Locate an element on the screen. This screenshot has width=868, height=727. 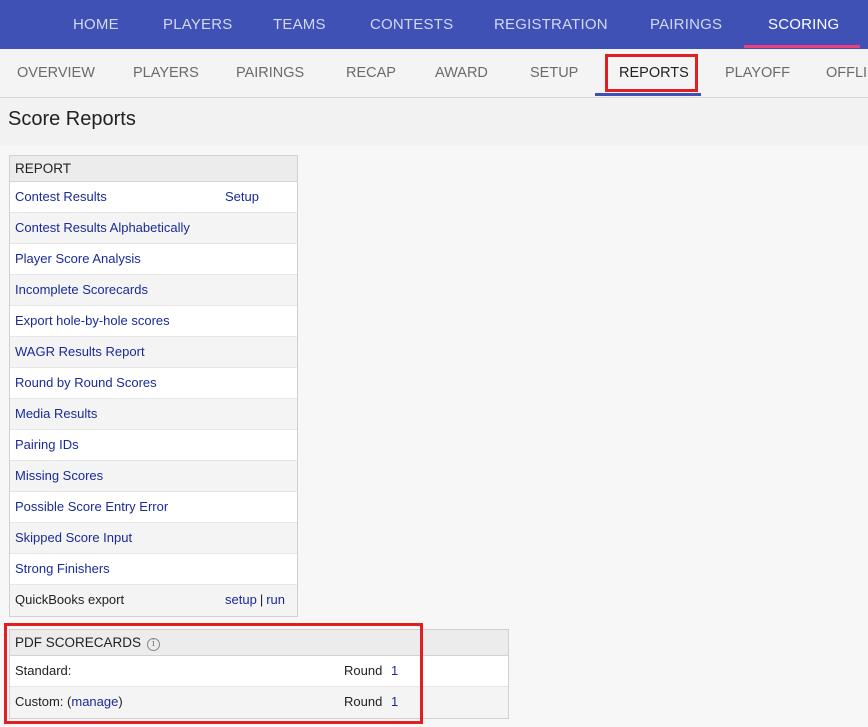
pdf-custom-label: Custom: is located at coordinates (39, 701).